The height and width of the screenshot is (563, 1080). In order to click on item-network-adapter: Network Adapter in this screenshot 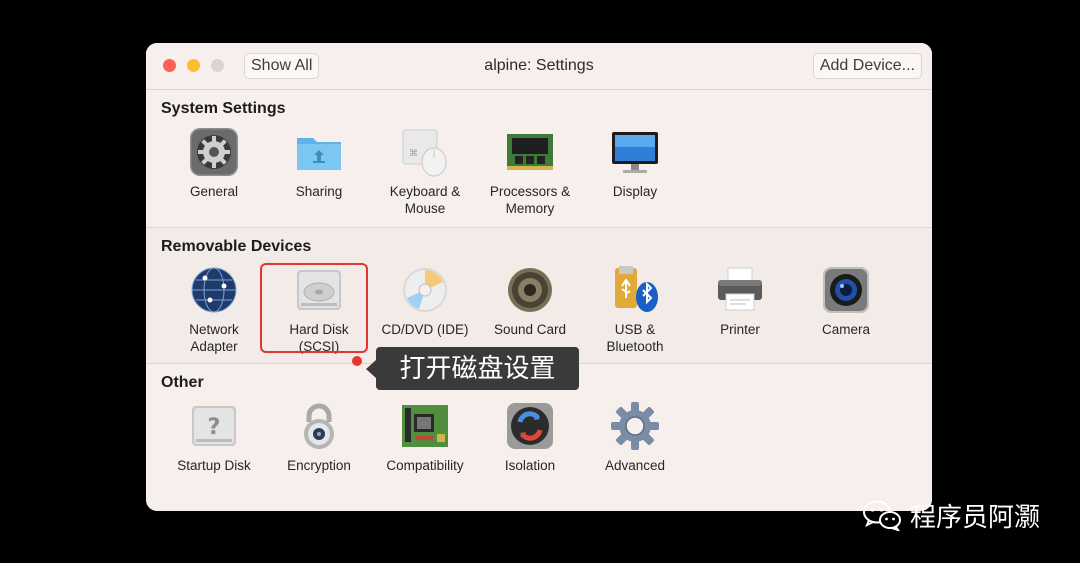, I will do `click(214, 309)`.